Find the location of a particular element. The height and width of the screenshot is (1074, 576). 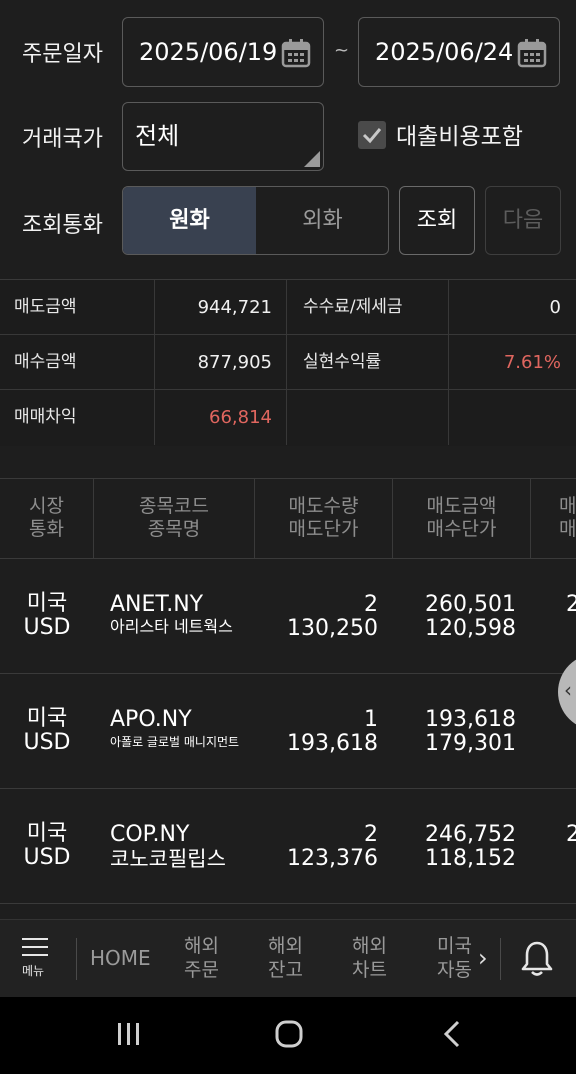

date-to-field: 2025/06/24 is located at coordinates (459, 52).